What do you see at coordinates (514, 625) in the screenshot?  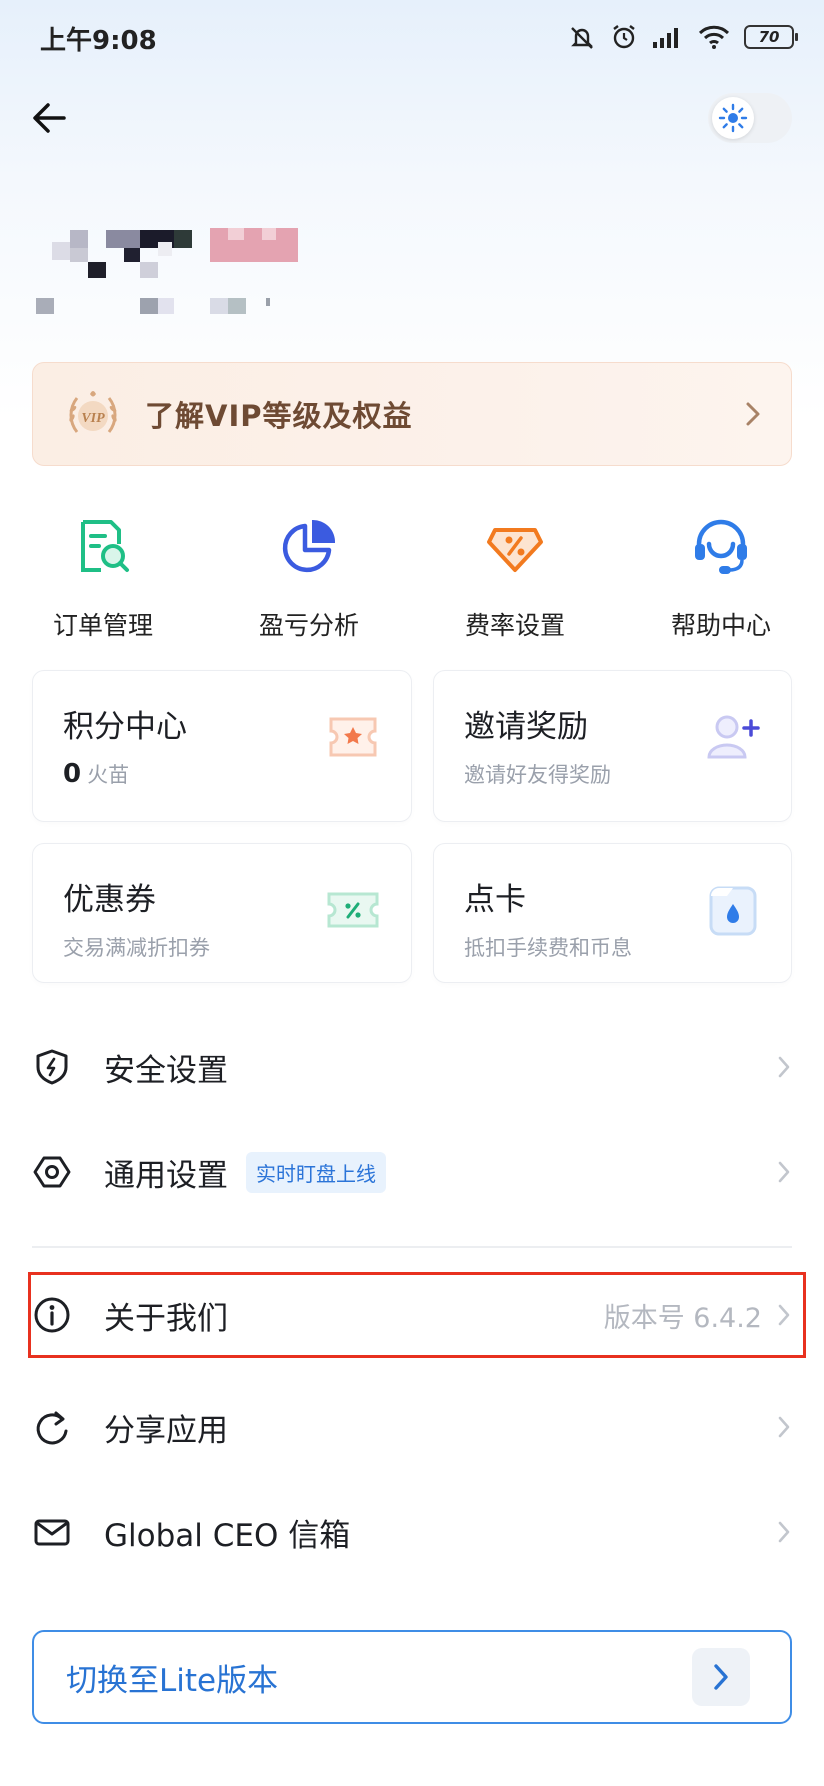 I see `quick-action-label: 费率设置` at bounding box center [514, 625].